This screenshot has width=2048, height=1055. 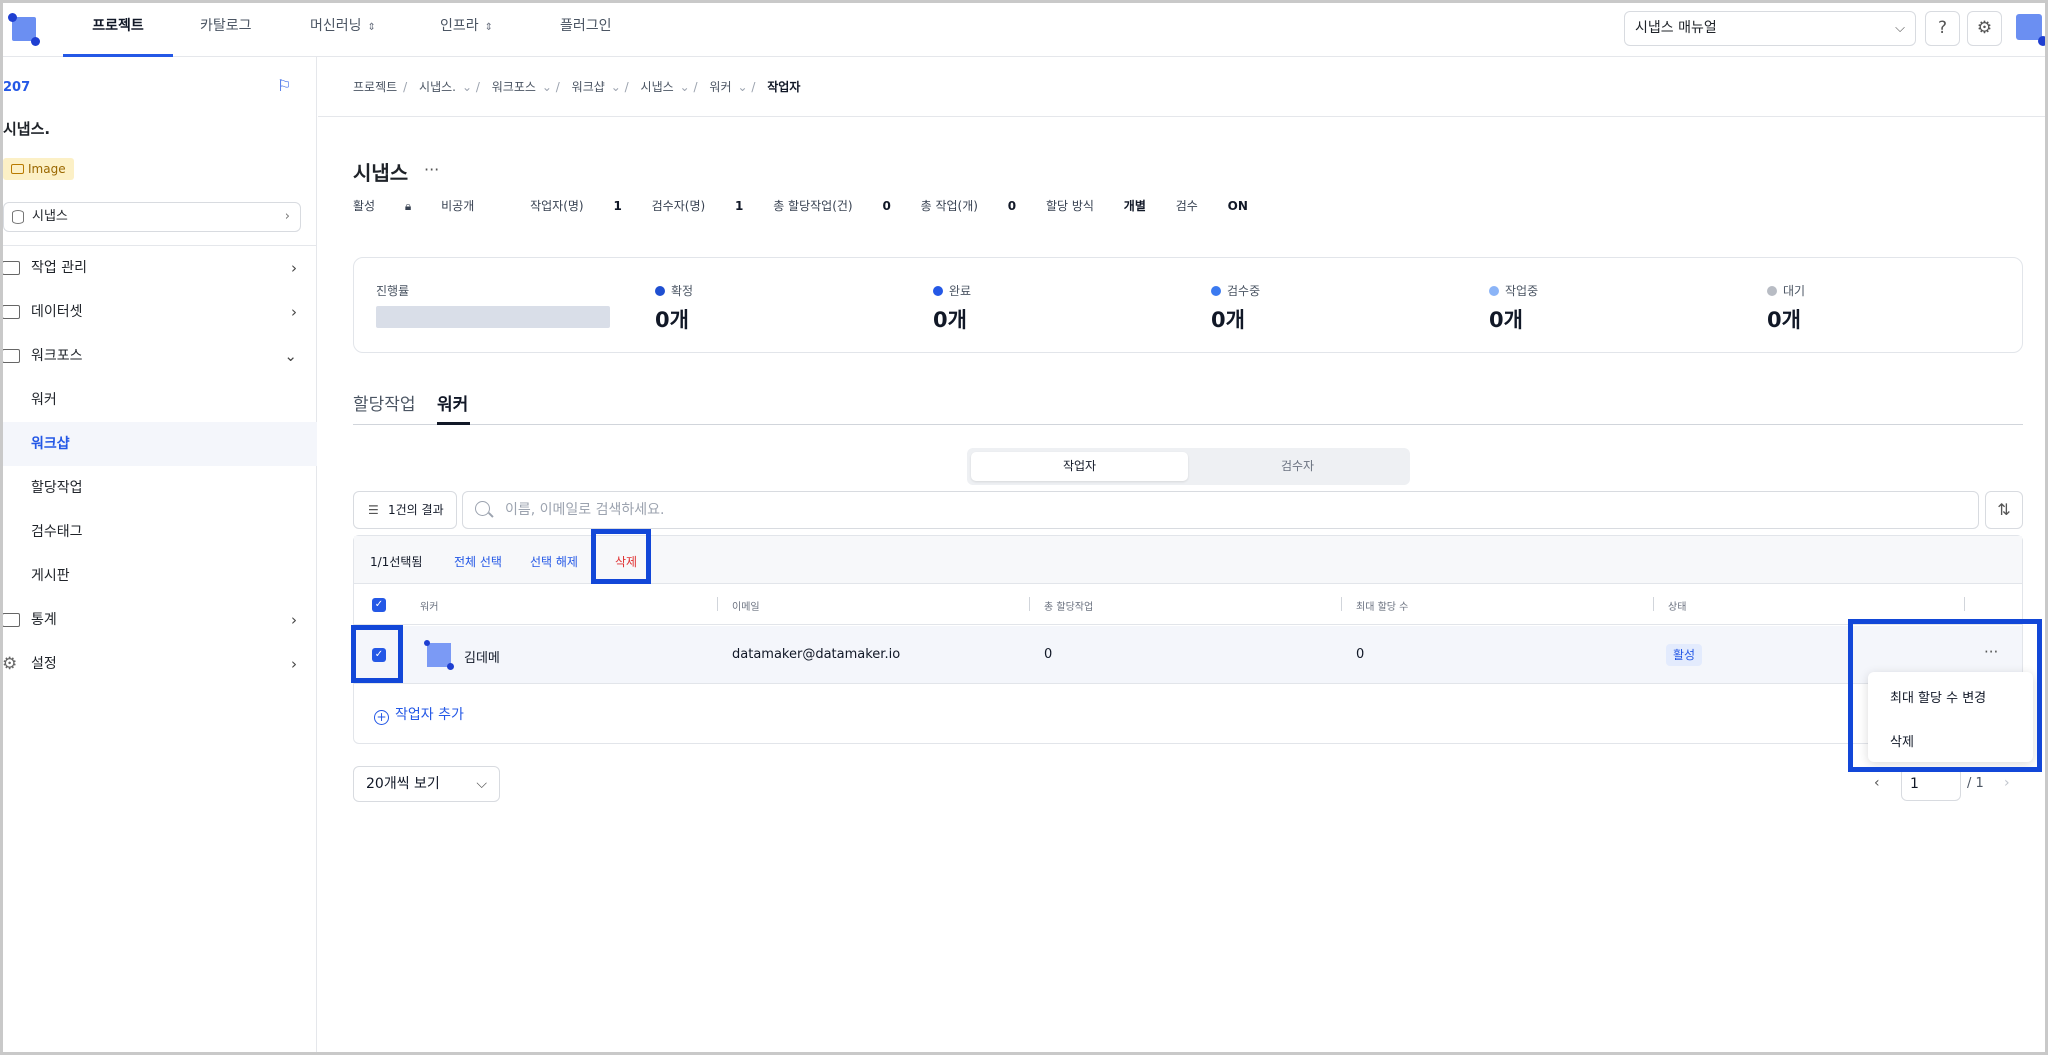 What do you see at coordinates (482, 508) in the screenshot?
I see `search-icon` at bounding box center [482, 508].